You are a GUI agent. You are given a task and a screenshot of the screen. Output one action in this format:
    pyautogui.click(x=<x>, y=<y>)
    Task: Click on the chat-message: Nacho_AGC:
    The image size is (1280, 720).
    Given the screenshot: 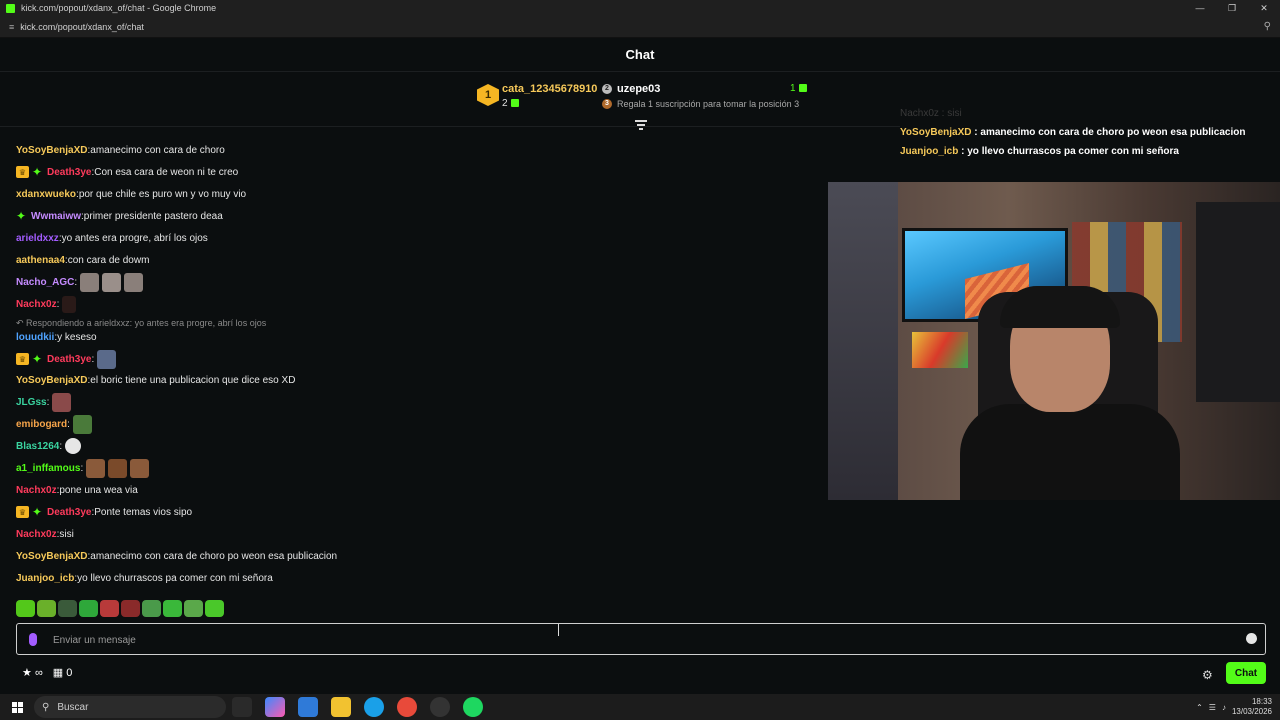 What is the action you would take?
    pyautogui.click(x=80, y=282)
    